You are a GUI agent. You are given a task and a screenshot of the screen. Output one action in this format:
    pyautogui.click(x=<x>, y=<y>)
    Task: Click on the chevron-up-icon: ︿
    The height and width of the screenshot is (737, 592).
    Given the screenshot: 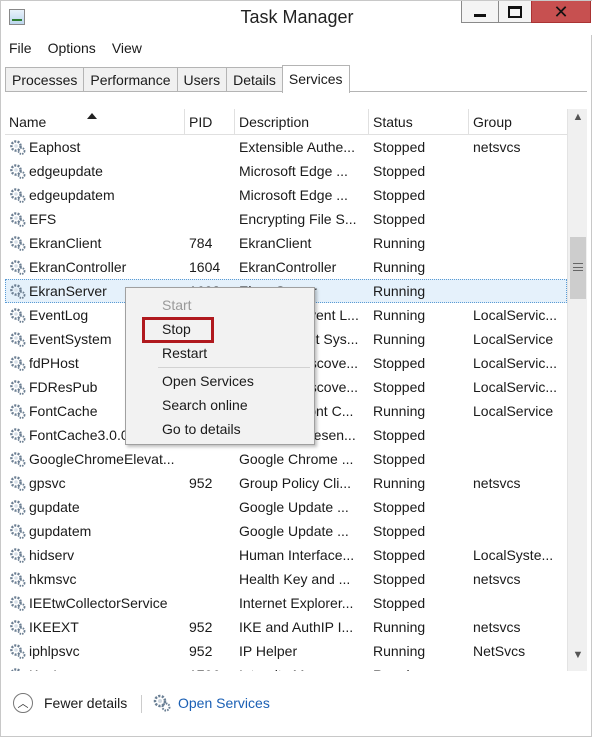 What is the action you would take?
    pyautogui.click(x=23, y=703)
    